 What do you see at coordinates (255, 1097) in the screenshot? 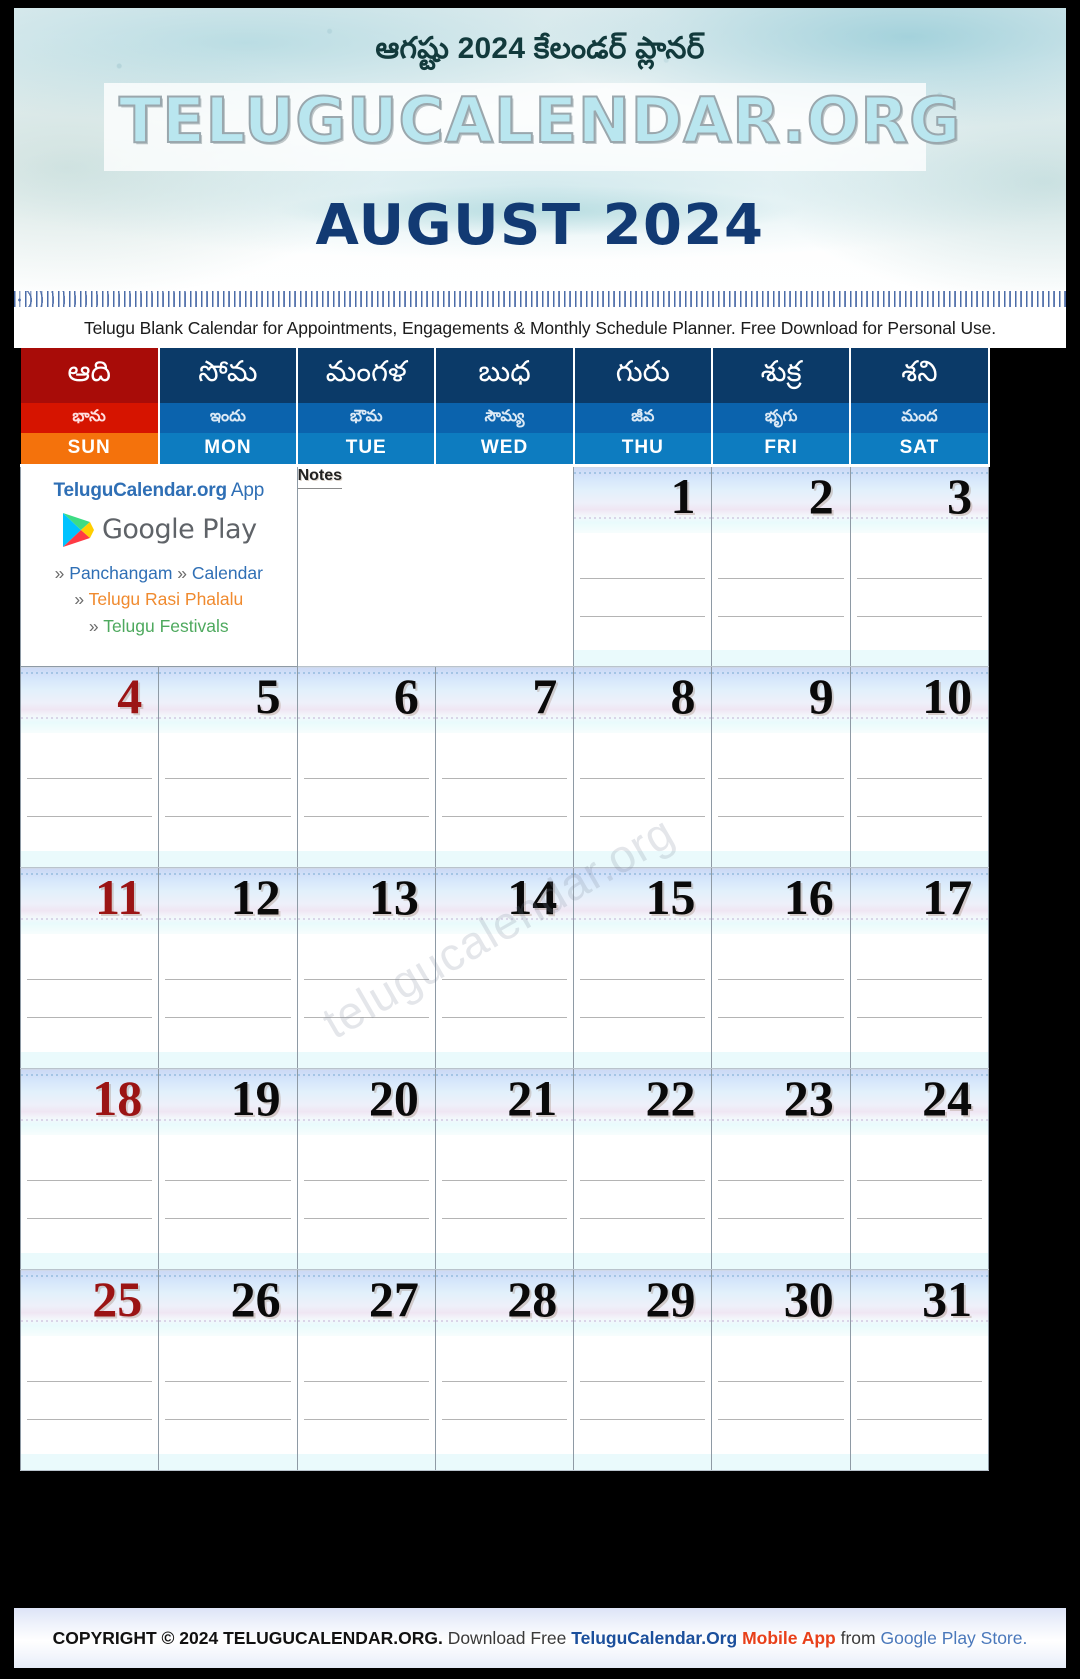
I see `date-number: 19` at bounding box center [255, 1097].